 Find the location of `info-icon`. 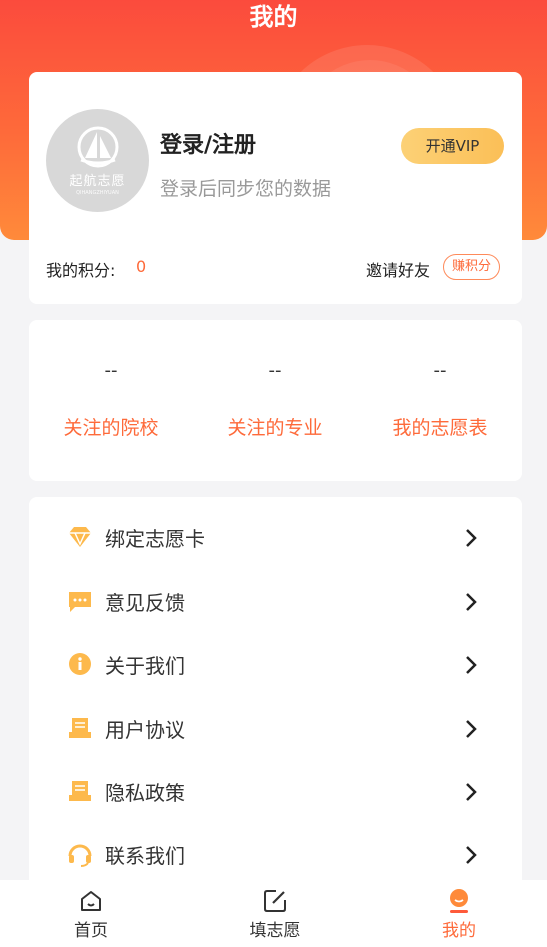

info-icon is located at coordinates (80, 664).